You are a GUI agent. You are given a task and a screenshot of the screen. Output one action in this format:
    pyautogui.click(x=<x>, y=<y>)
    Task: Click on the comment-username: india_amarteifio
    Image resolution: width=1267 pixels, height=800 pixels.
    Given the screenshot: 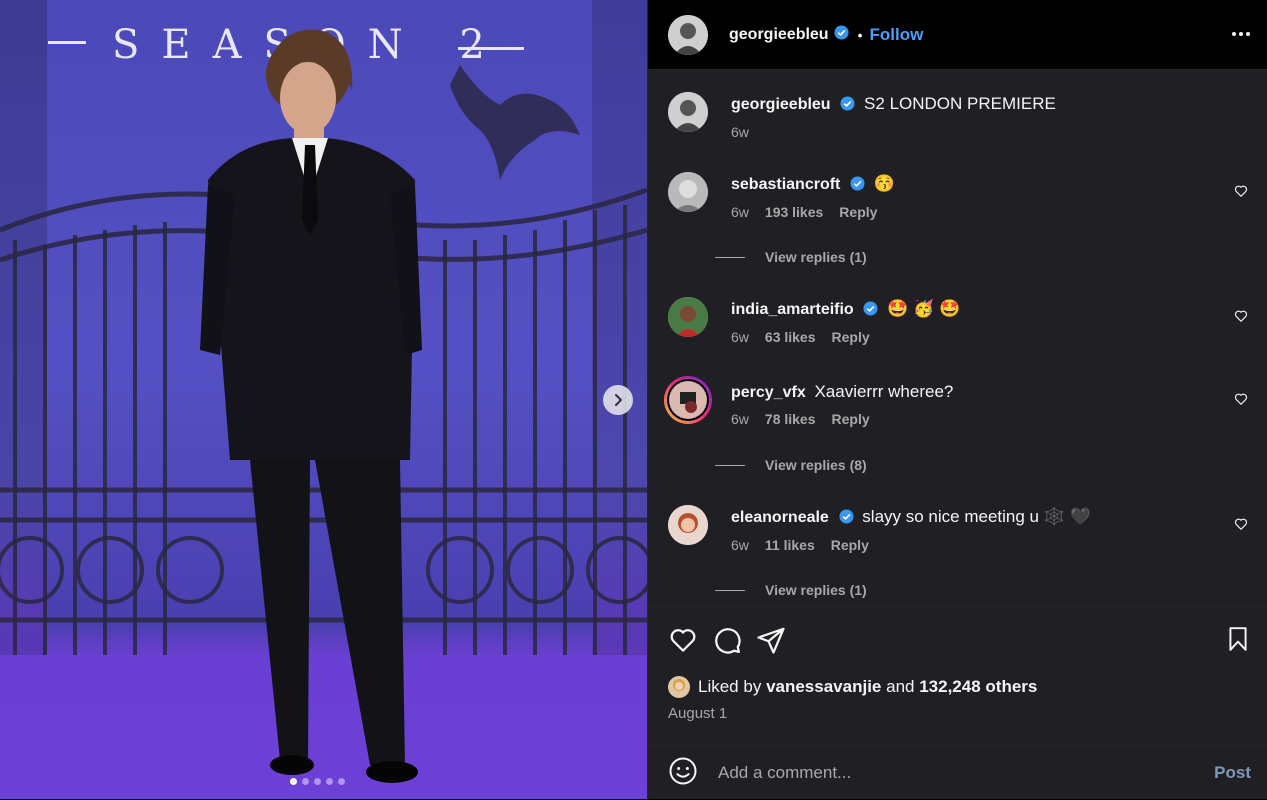 What is the action you would take?
    pyautogui.click(x=792, y=309)
    